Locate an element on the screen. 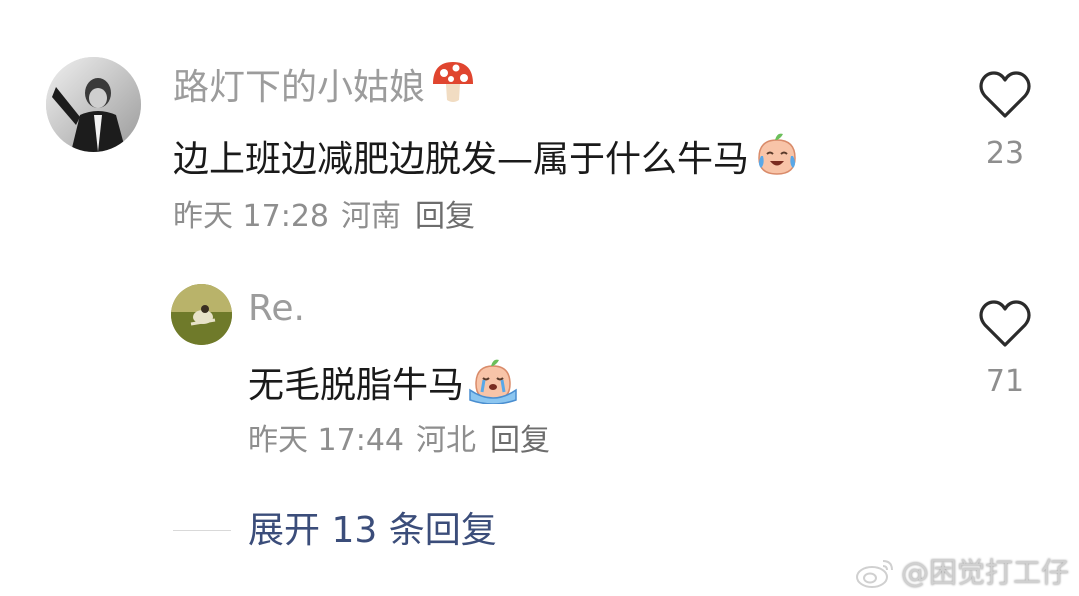  watermark-text: @困觉打工仔 is located at coordinates (984, 572).